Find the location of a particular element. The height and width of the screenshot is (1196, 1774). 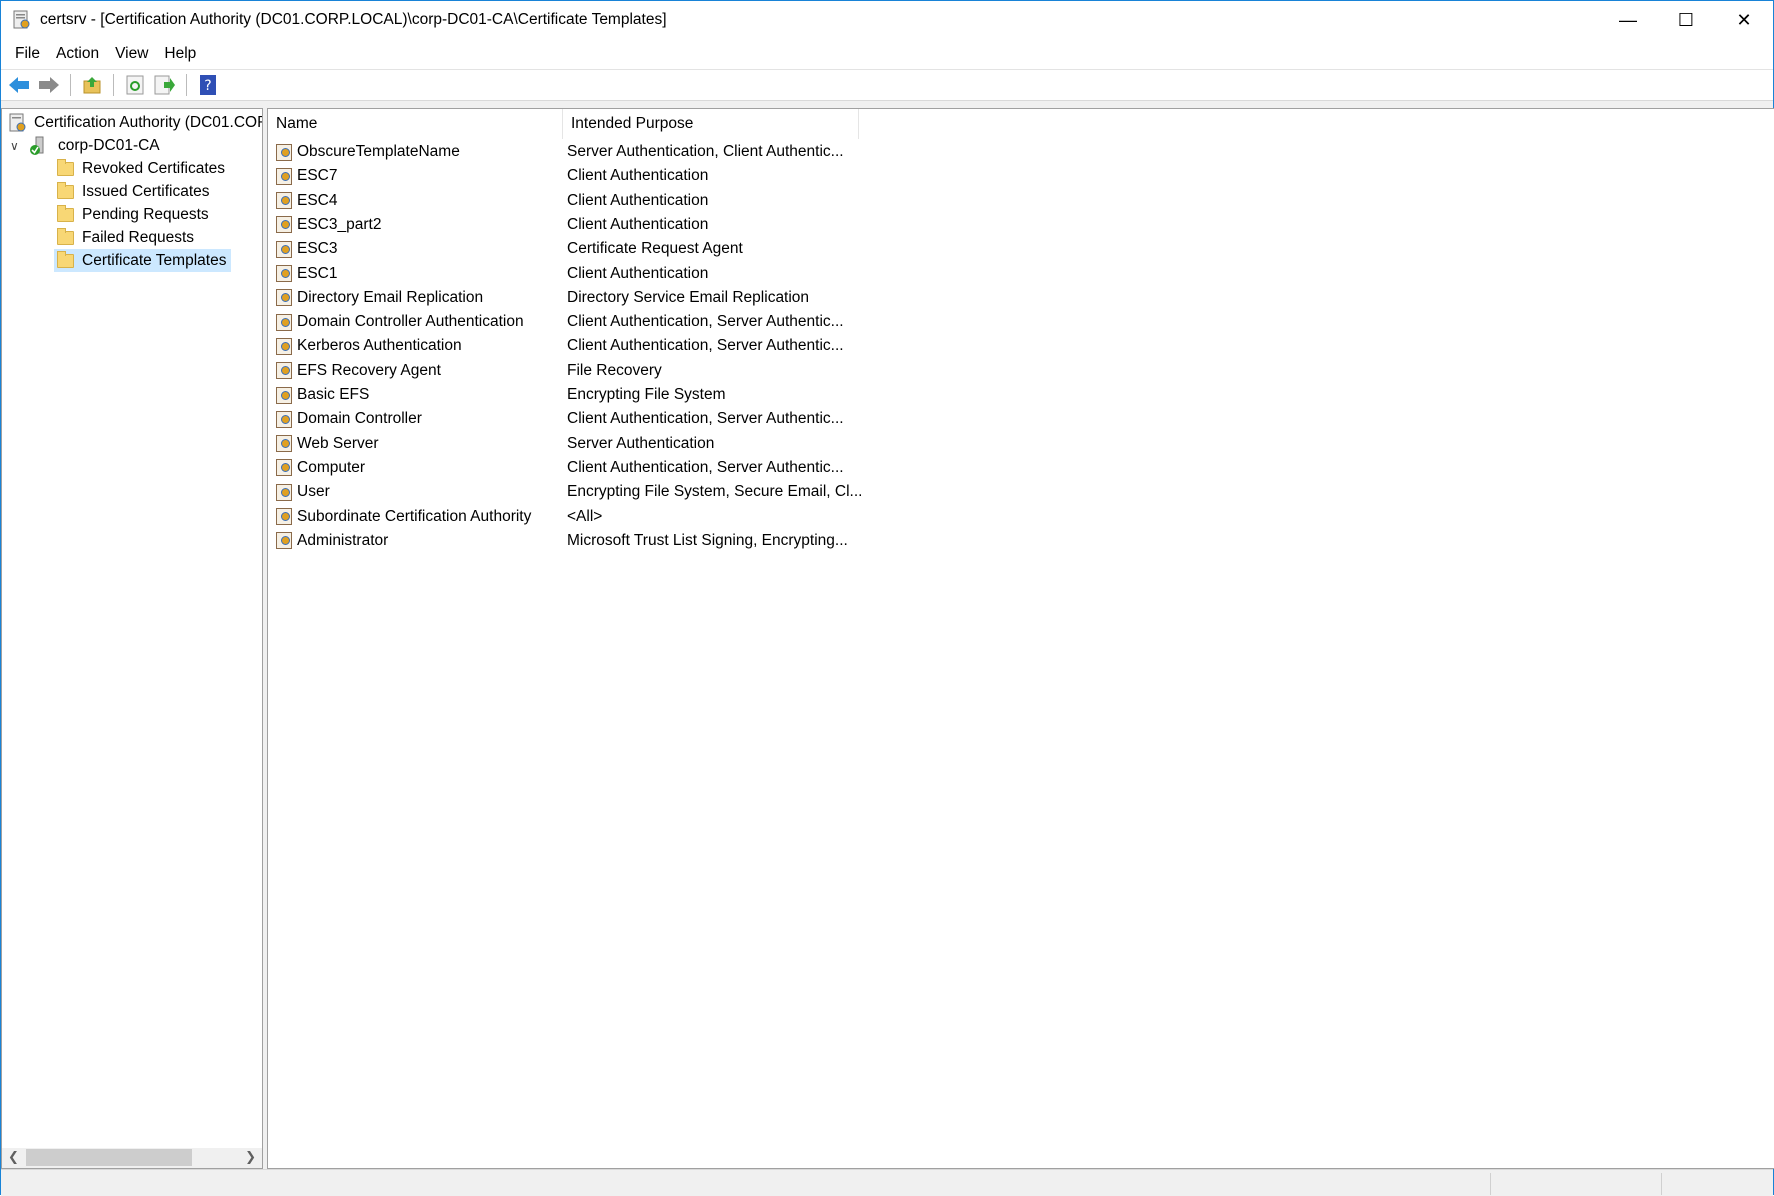

scroll-right-icon: ❯ is located at coordinates (250, 1157).